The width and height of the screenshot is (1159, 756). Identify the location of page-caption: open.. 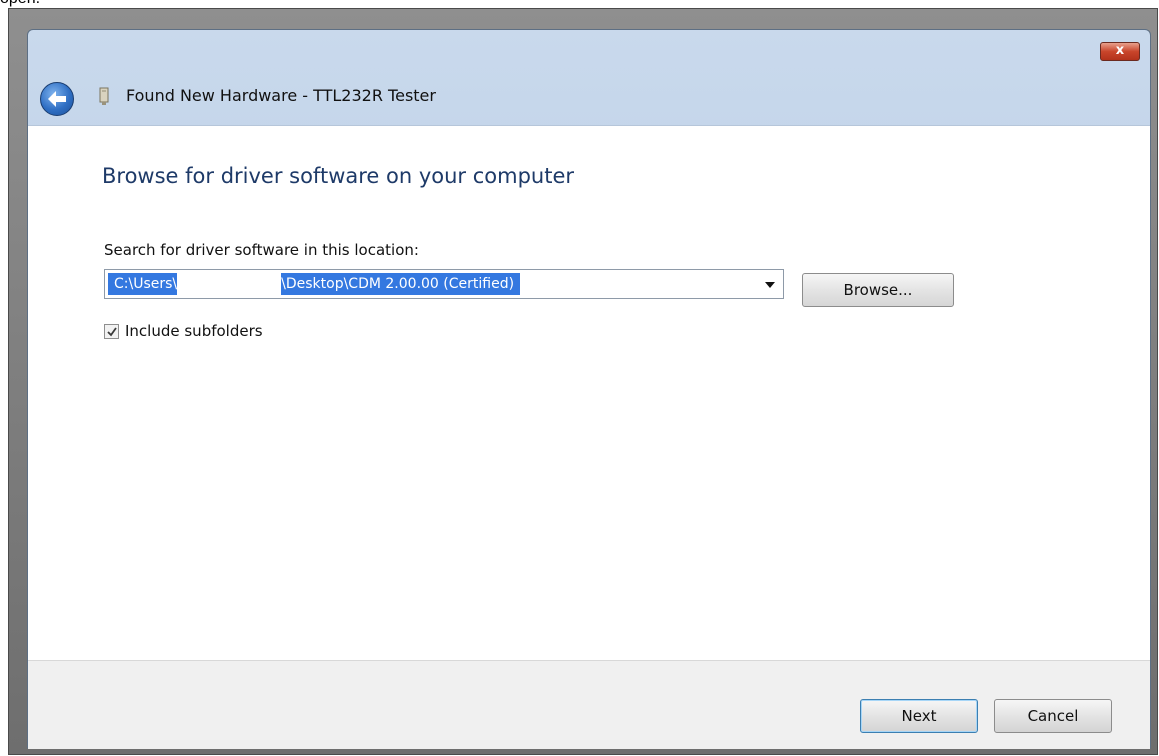
(20, 4).